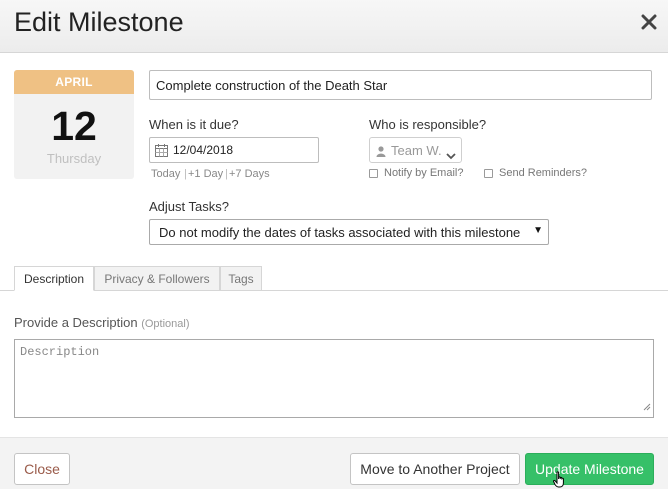  I want to click on close-icon, so click(649, 22).